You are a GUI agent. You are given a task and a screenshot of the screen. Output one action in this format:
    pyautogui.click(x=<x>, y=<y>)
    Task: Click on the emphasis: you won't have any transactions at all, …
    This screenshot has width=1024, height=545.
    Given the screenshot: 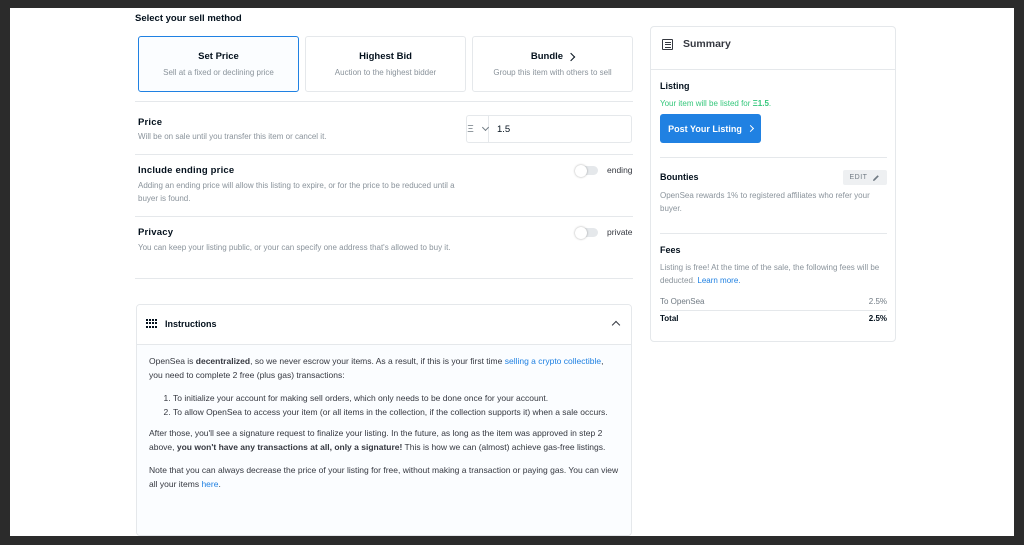 What is the action you would take?
    pyautogui.click(x=289, y=446)
    